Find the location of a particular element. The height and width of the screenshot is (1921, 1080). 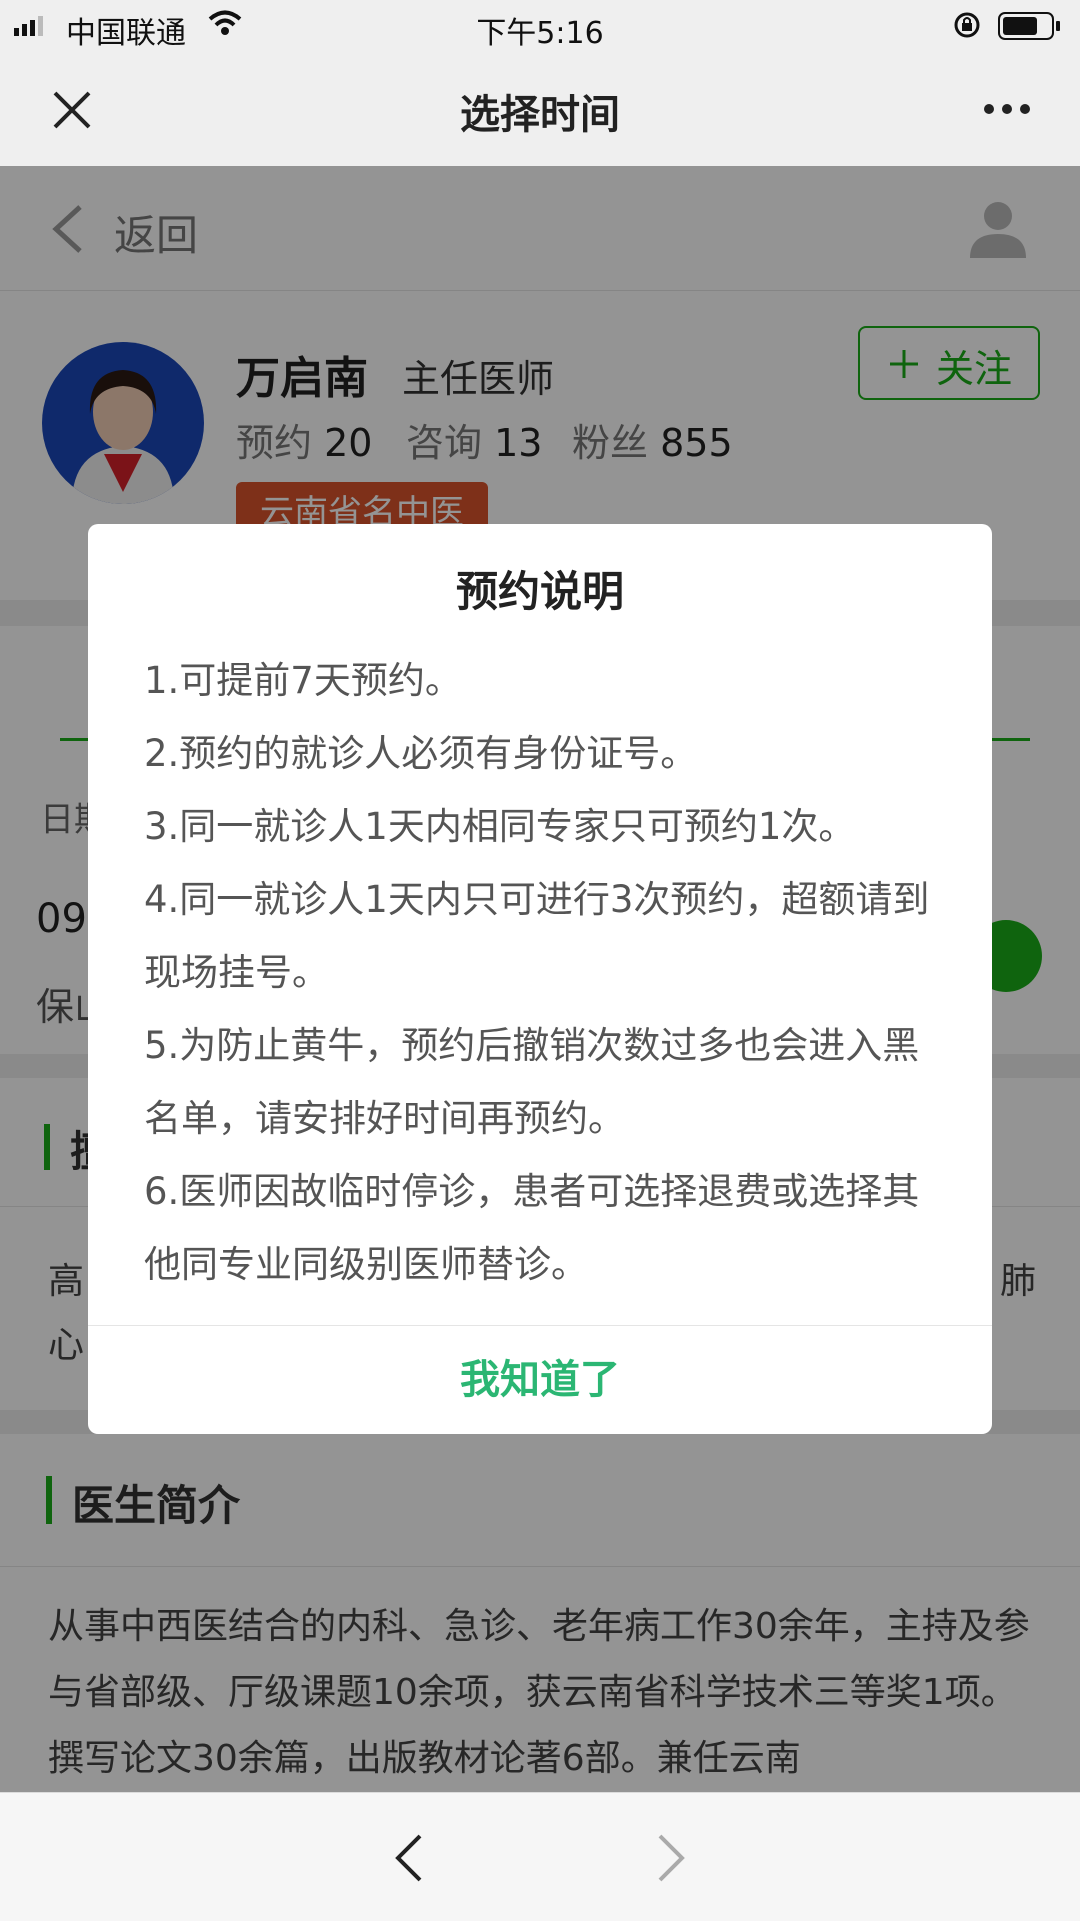

dialog-title: 预约说明 is located at coordinates (539, 591).